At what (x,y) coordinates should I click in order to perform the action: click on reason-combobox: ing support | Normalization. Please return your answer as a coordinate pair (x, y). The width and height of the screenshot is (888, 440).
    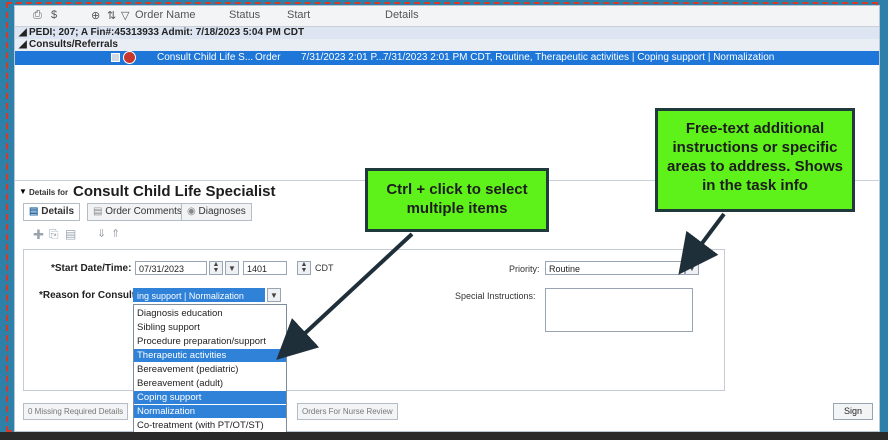
    Looking at the image, I should click on (199, 295).